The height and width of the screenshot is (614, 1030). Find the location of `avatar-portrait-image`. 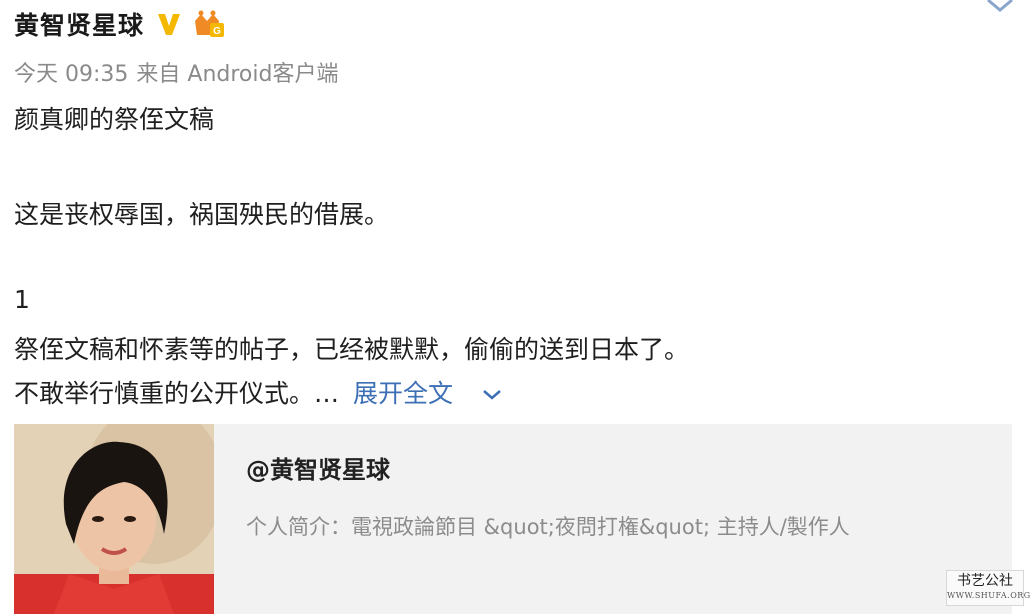

avatar-portrait-image is located at coordinates (114, 519).